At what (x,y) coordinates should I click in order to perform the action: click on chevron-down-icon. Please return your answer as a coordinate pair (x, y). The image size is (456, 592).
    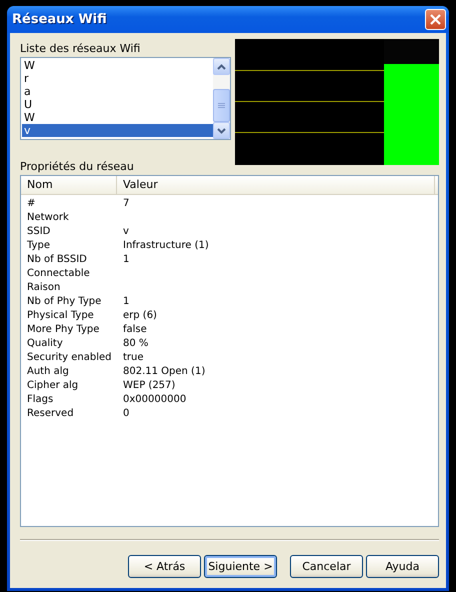
    Looking at the image, I should click on (221, 131).